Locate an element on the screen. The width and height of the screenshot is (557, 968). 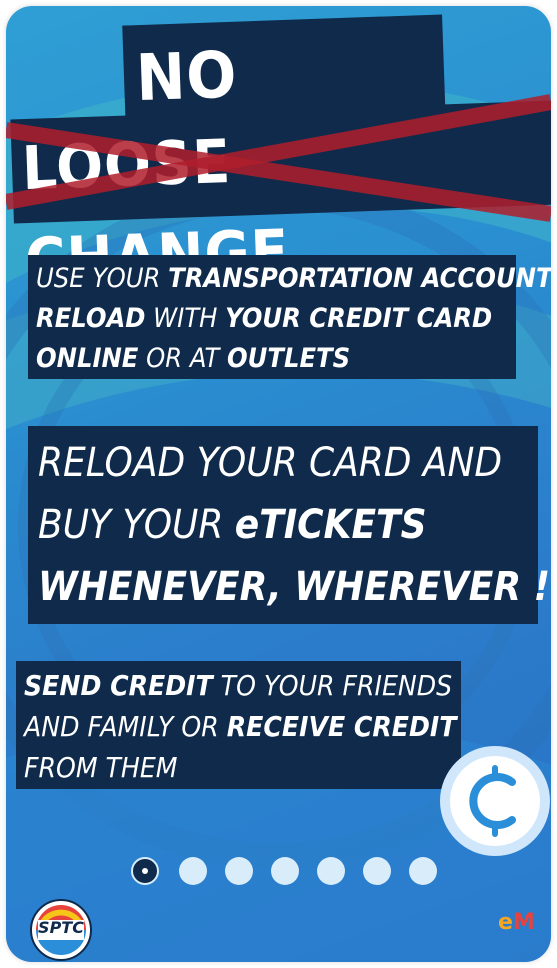
pagination-dots is located at coordinates (286, 874).